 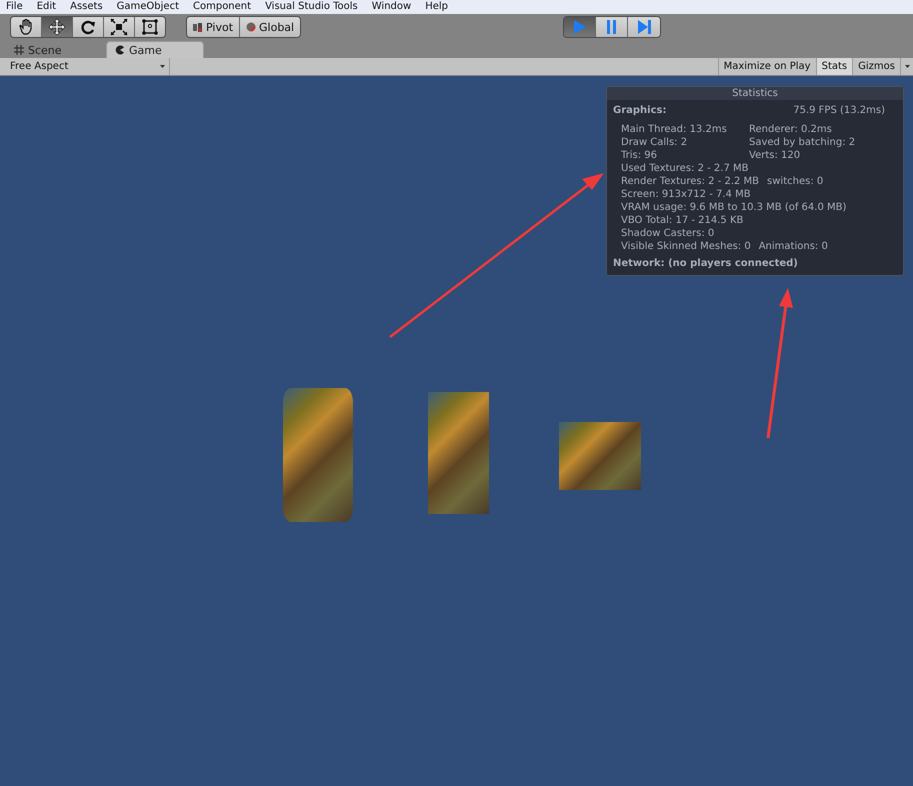 I want to click on step-icon, so click(x=644, y=27).